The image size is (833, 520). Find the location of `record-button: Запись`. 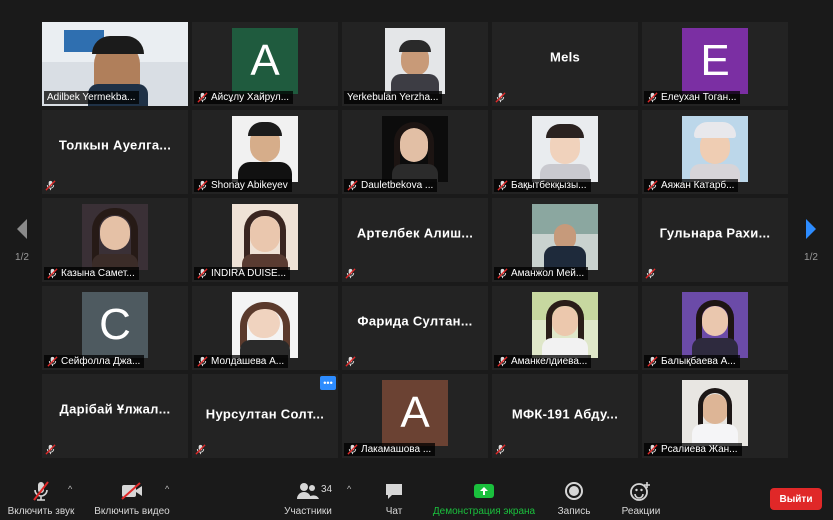

record-button: Запись is located at coordinates (574, 495).